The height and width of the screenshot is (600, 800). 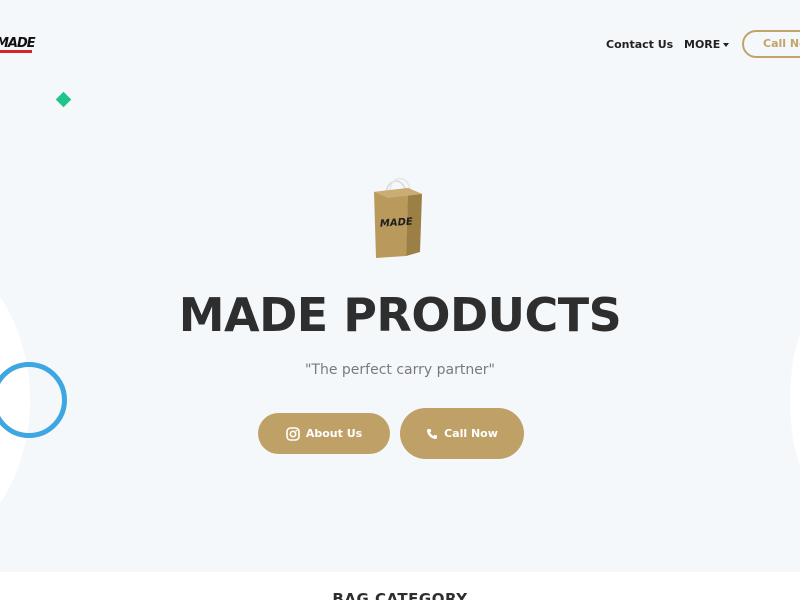 I want to click on call-now-button: Call Now, so click(x=462, y=433).